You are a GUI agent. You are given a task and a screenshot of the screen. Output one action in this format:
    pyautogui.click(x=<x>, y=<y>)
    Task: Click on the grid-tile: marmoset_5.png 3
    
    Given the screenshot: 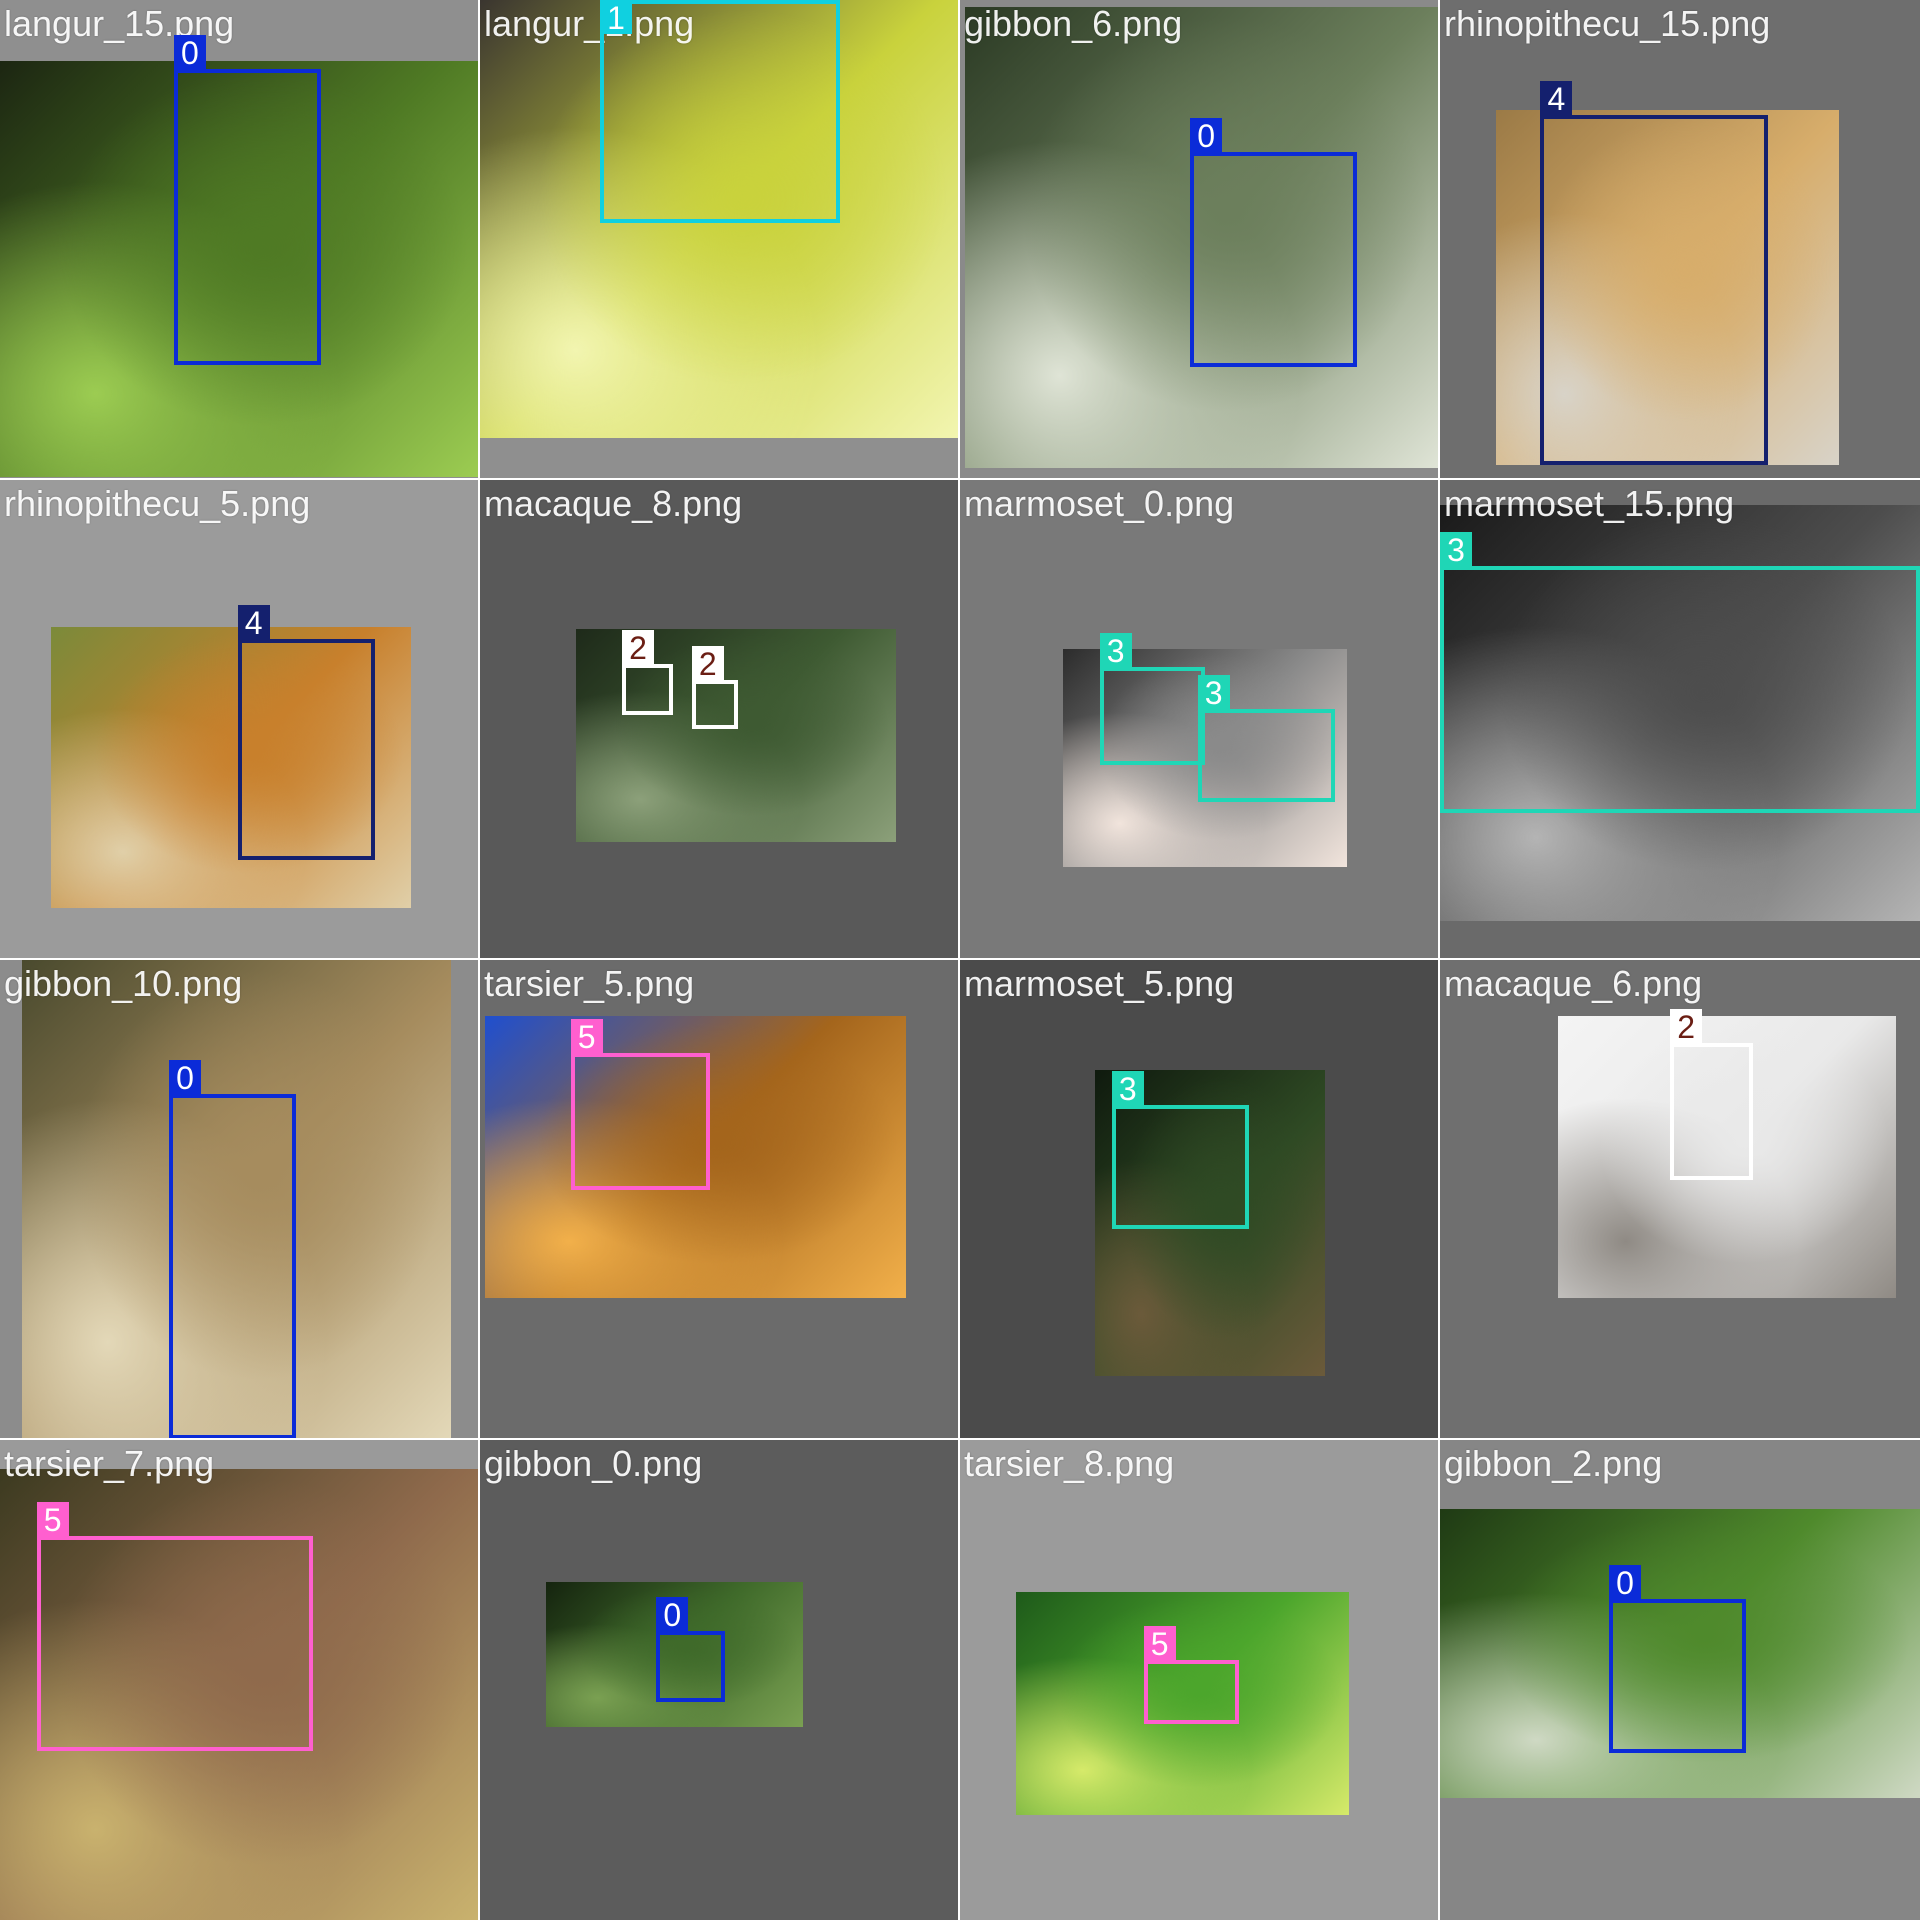 What is the action you would take?
    pyautogui.click(x=1199, y=1199)
    